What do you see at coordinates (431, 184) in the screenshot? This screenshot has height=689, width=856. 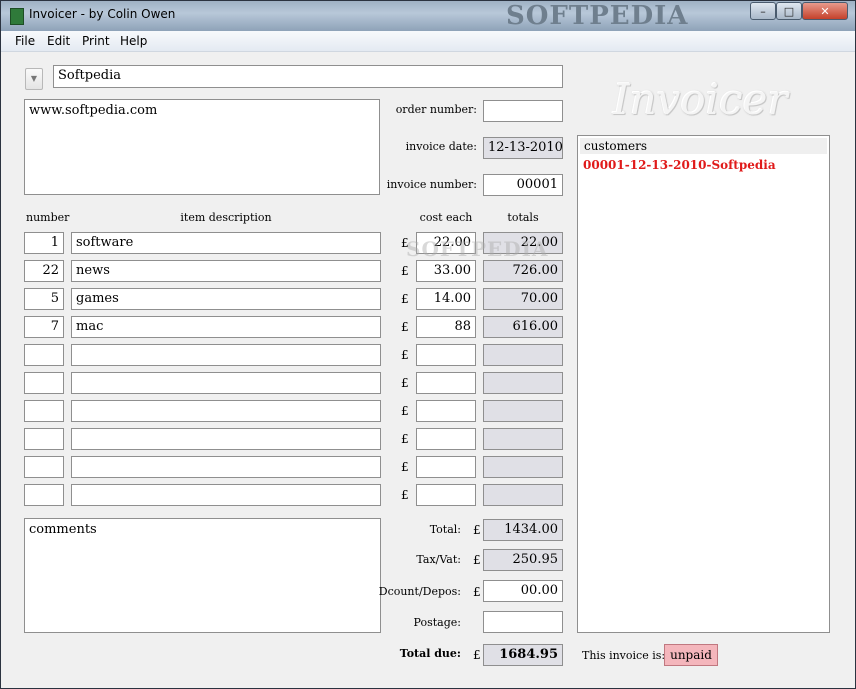 I see `invoice-number-label: invoice number:` at bounding box center [431, 184].